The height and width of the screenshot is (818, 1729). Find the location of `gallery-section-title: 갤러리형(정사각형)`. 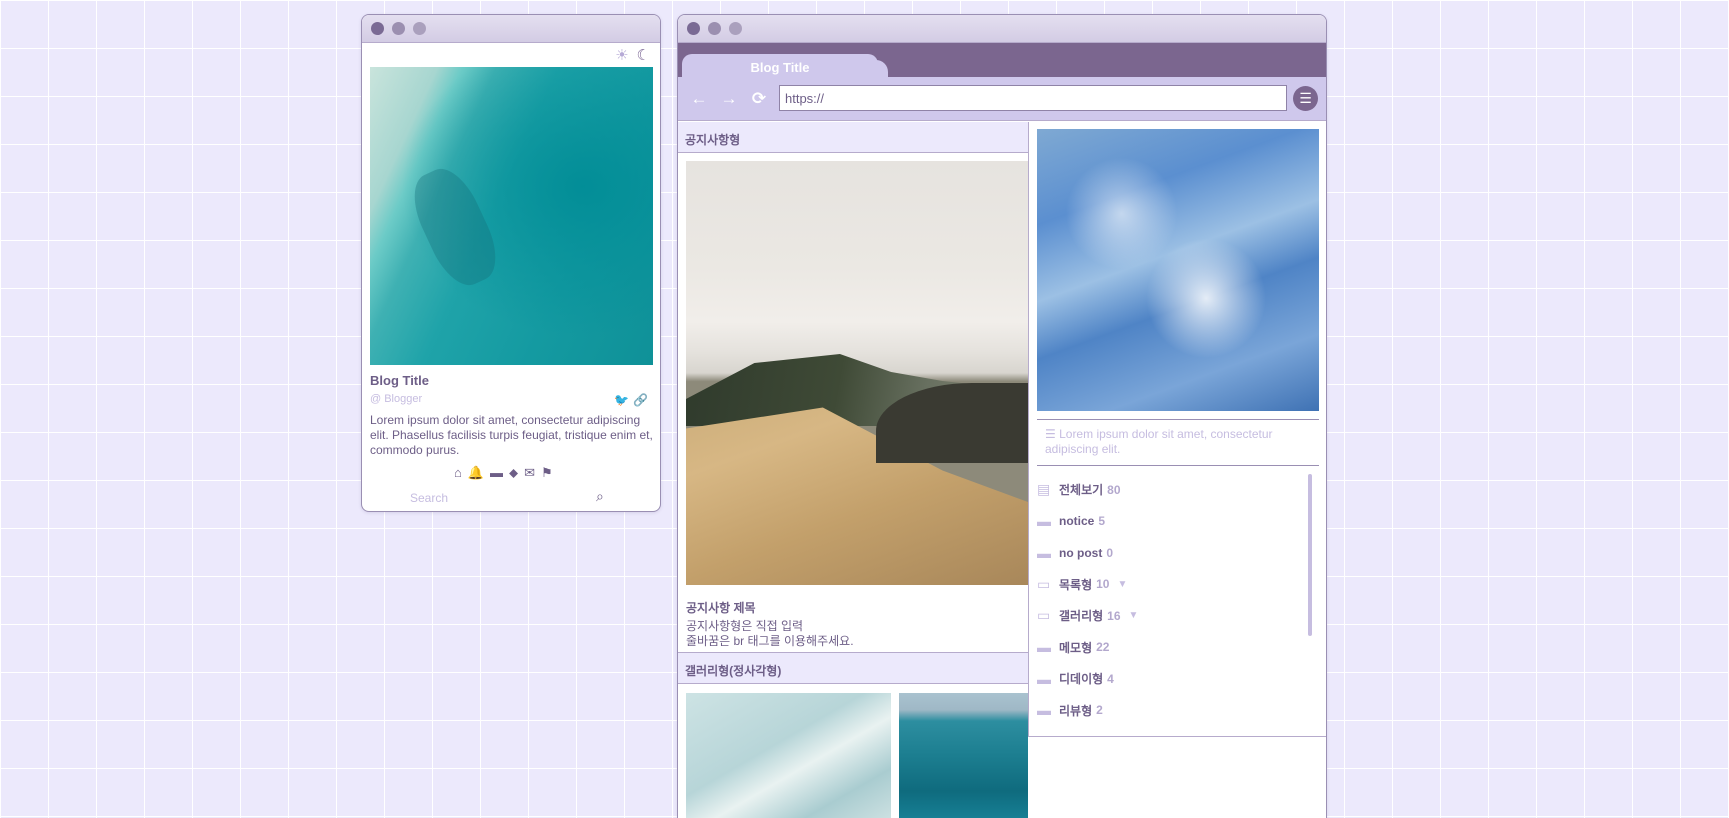

gallery-section-title: 갤러리형(정사각형) is located at coordinates (853, 668).